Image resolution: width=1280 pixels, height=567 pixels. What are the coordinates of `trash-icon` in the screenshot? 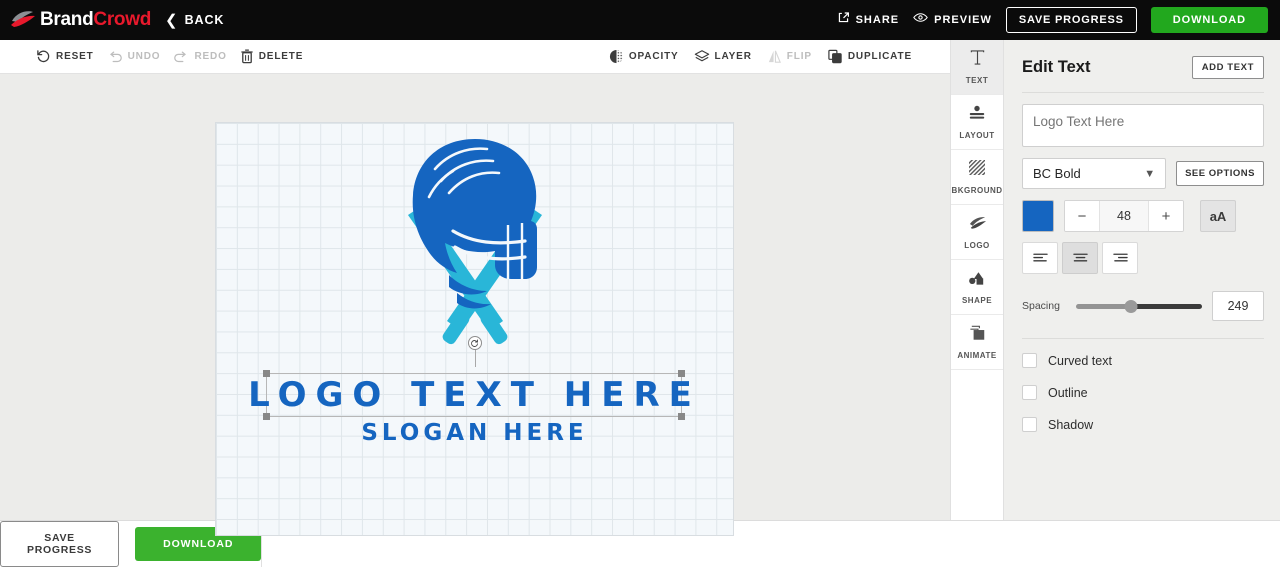 It's located at (247, 56).